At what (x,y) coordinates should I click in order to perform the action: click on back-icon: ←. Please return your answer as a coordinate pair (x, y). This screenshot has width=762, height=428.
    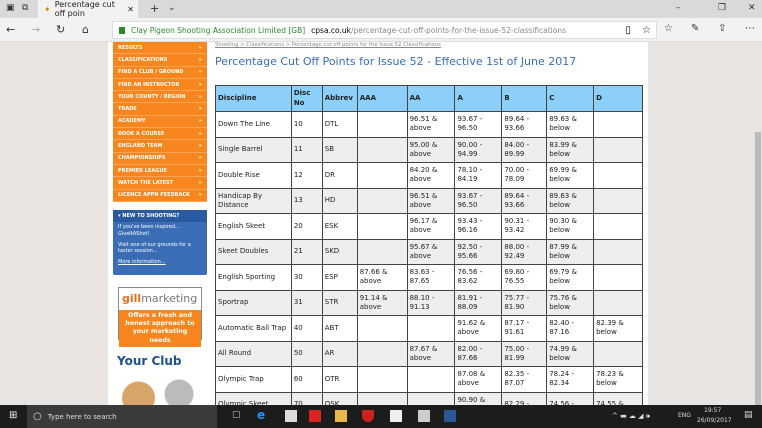
    Looking at the image, I should click on (10, 29).